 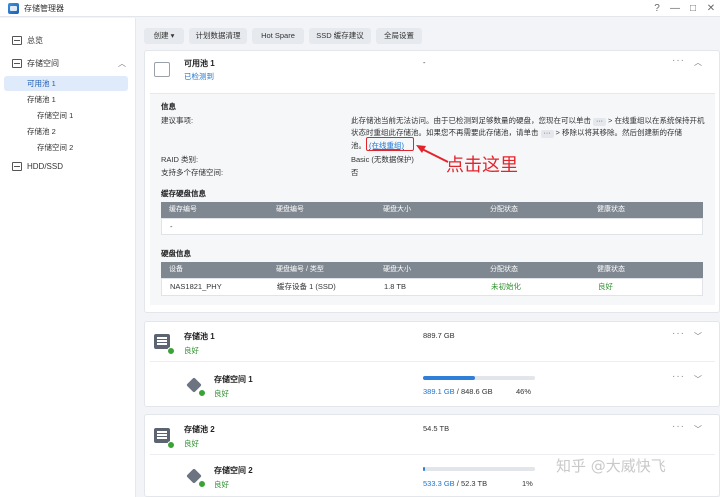 I want to click on suggestion-label: 建议事项:, so click(x=177, y=120).